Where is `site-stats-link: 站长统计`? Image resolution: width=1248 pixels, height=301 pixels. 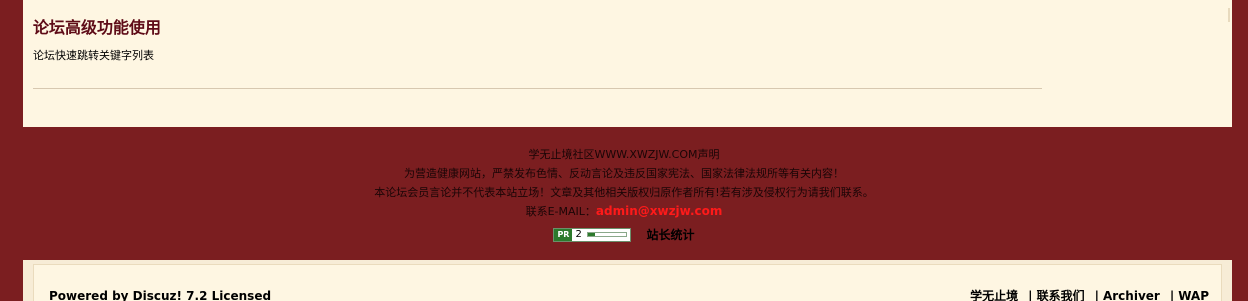 site-stats-link: 站长统计 is located at coordinates (671, 234).